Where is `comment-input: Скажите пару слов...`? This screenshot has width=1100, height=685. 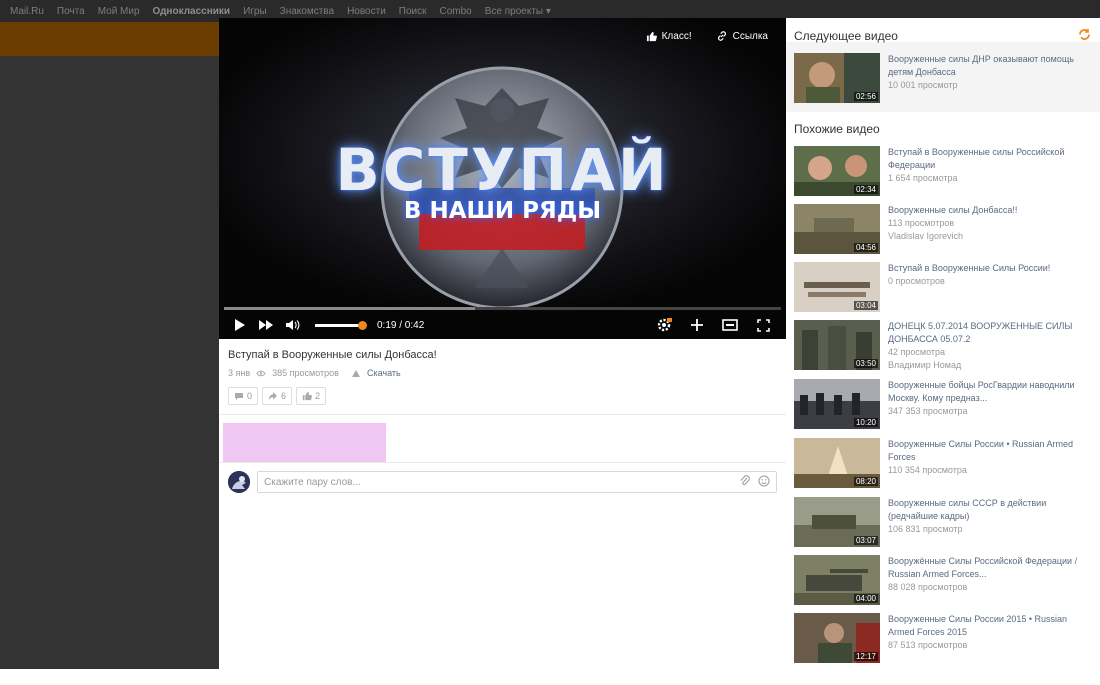 comment-input: Скажите пару слов... is located at coordinates (517, 482).